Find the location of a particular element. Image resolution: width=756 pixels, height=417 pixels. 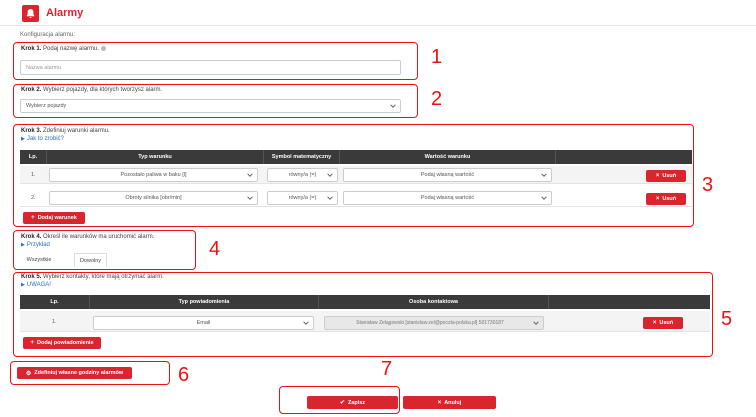

cancel-button: × Anuluj is located at coordinates (449, 402).